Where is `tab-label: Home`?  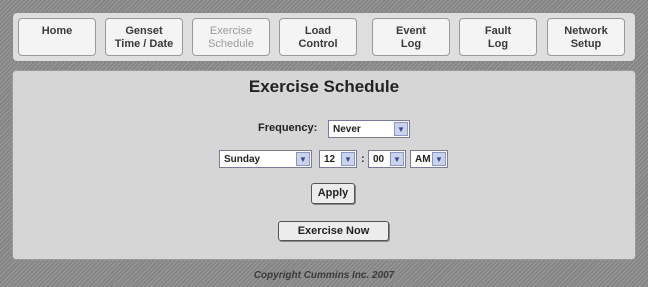 tab-label: Home is located at coordinates (57, 31).